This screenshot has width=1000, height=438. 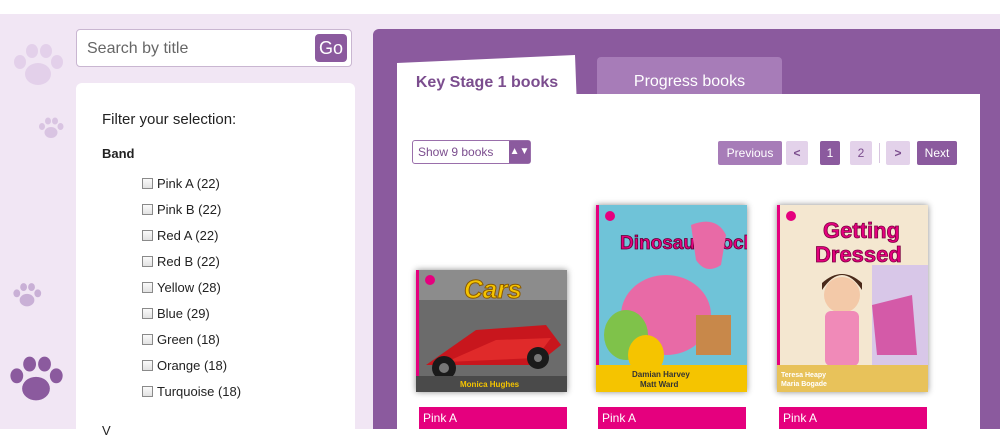 What do you see at coordinates (183, 313) in the screenshot?
I see `band-filter-label: Blue (29)` at bounding box center [183, 313].